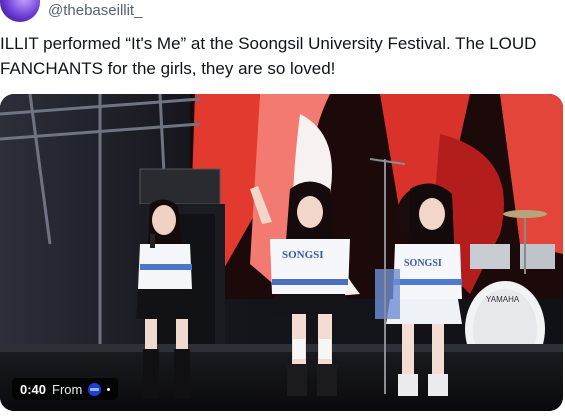 This screenshot has height=416, width=565. Describe the element at coordinates (303, 255) in the screenshot. I see `jersey-text-center: SONGSI` at that location.